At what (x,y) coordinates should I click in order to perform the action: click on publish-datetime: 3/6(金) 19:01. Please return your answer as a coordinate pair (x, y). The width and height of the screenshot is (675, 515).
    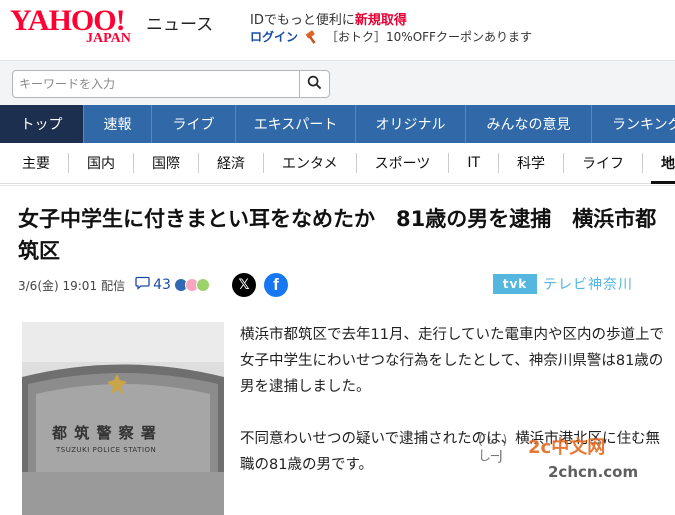
    Looking at the image, I should click on (58, 285).